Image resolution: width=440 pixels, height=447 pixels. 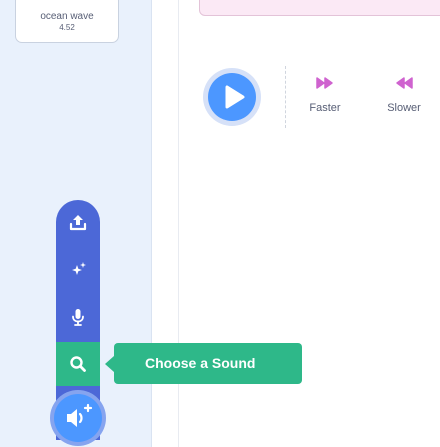 I want to click on faster-button: Faster, so click(x=325, y=95).